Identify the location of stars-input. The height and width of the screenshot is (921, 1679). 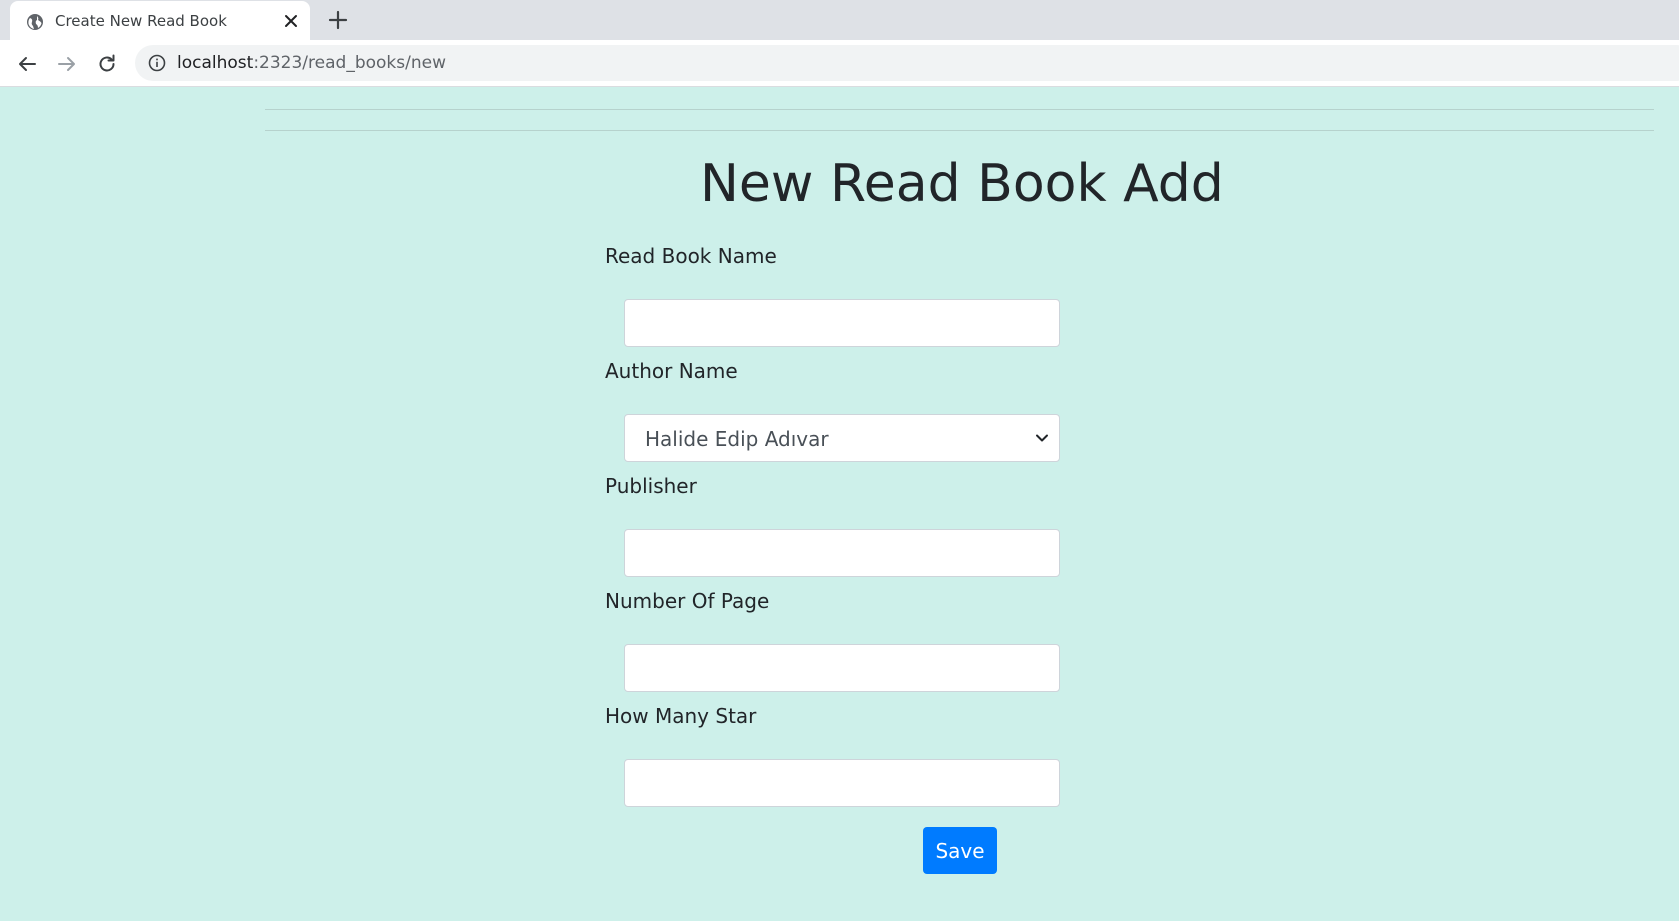
(842, 783).